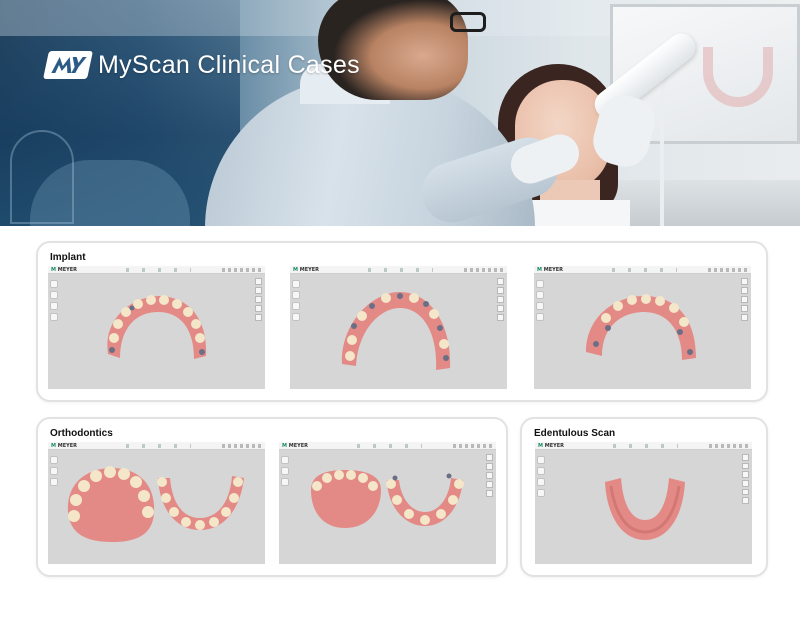 The image size is (800, 619). I want to click on glasses-icon, so click(468, 22).